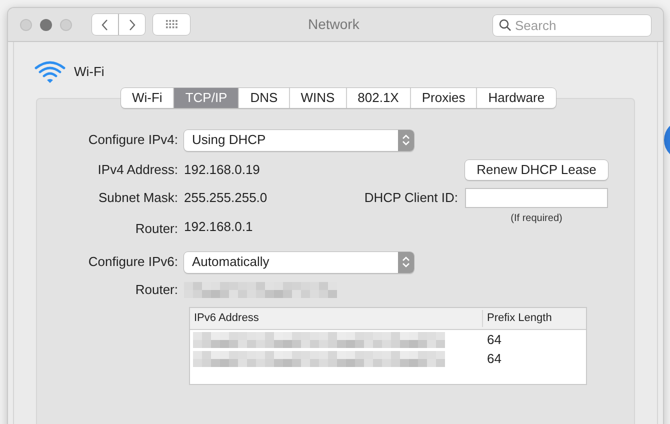  What do you see at coordinates (318, 98) in the screenshot?
I see `tab: WINS` at bounding box center [318, 98].